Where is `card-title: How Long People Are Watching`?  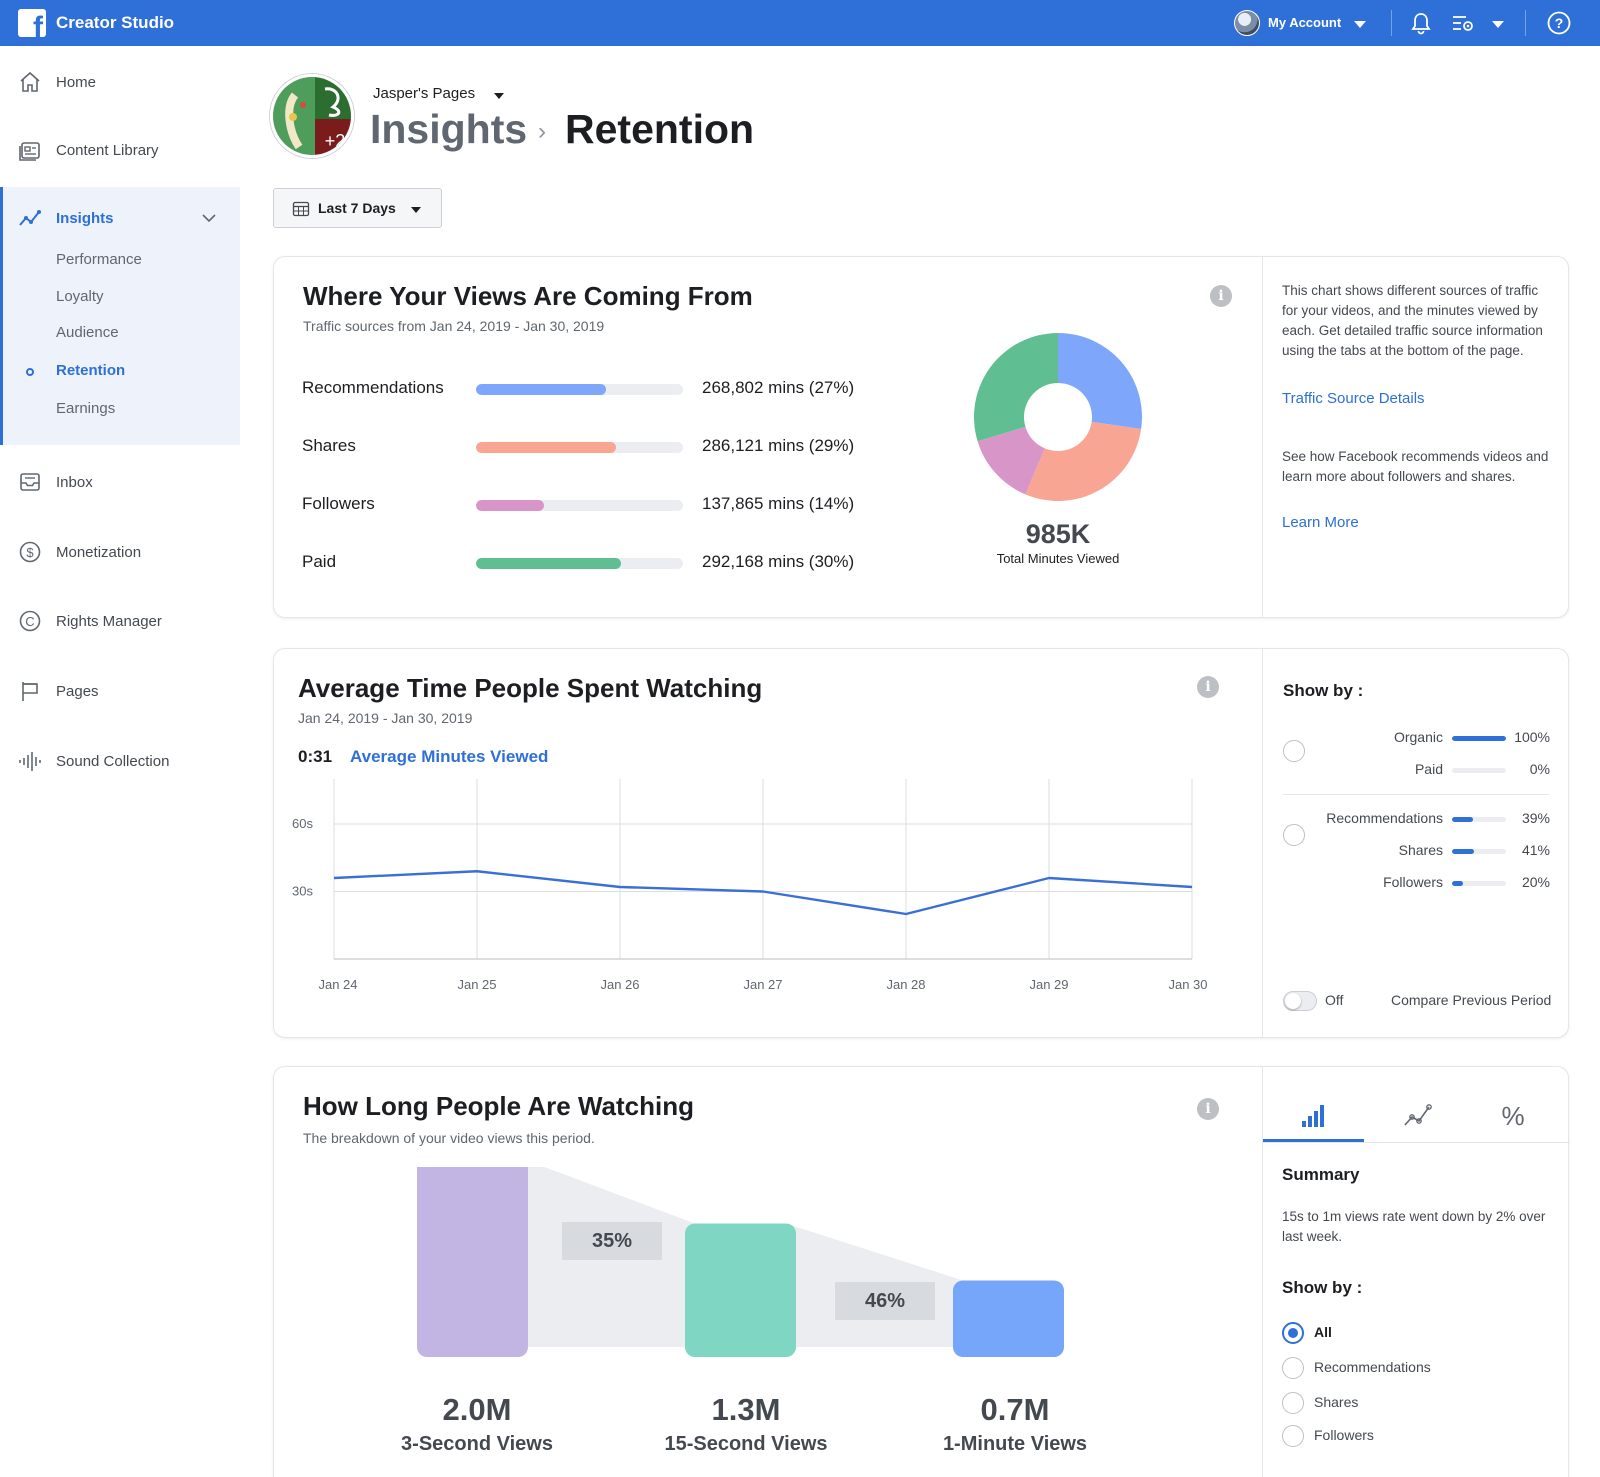
card-title: How Long People Are Watching is located at coordinates (498, 1106).